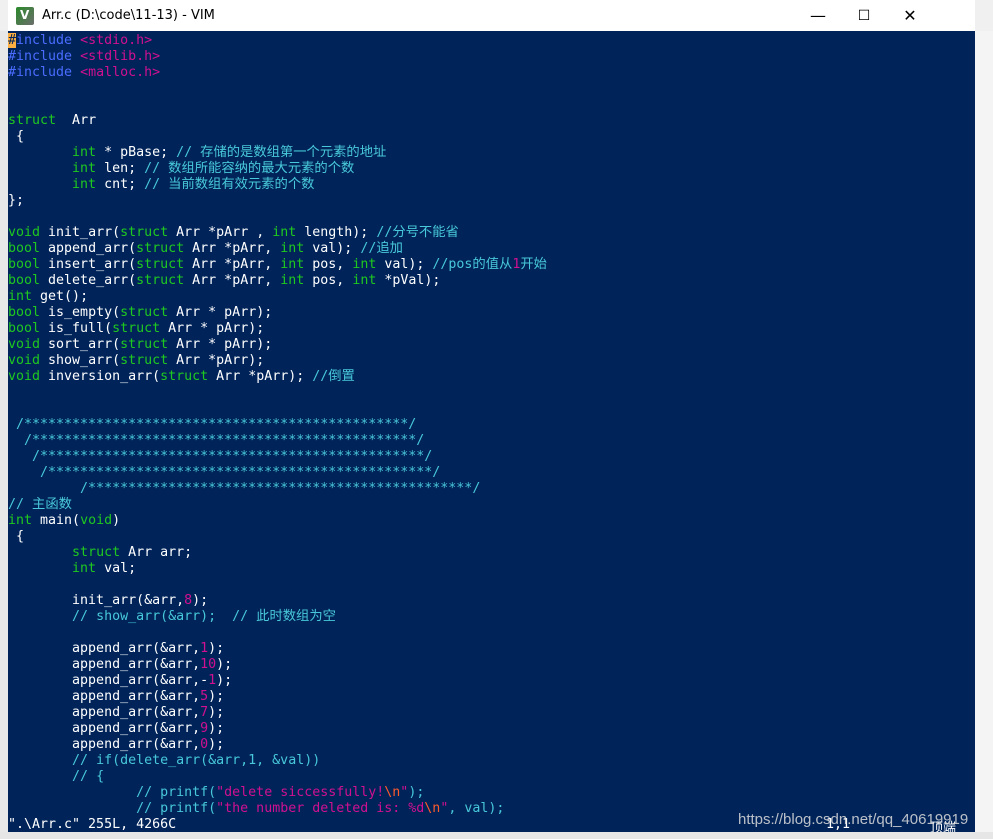 Image resolution: width=993 pixels, height=839 pixels. I want to click on code-token: <stdlib.h>, so click(120, 56).